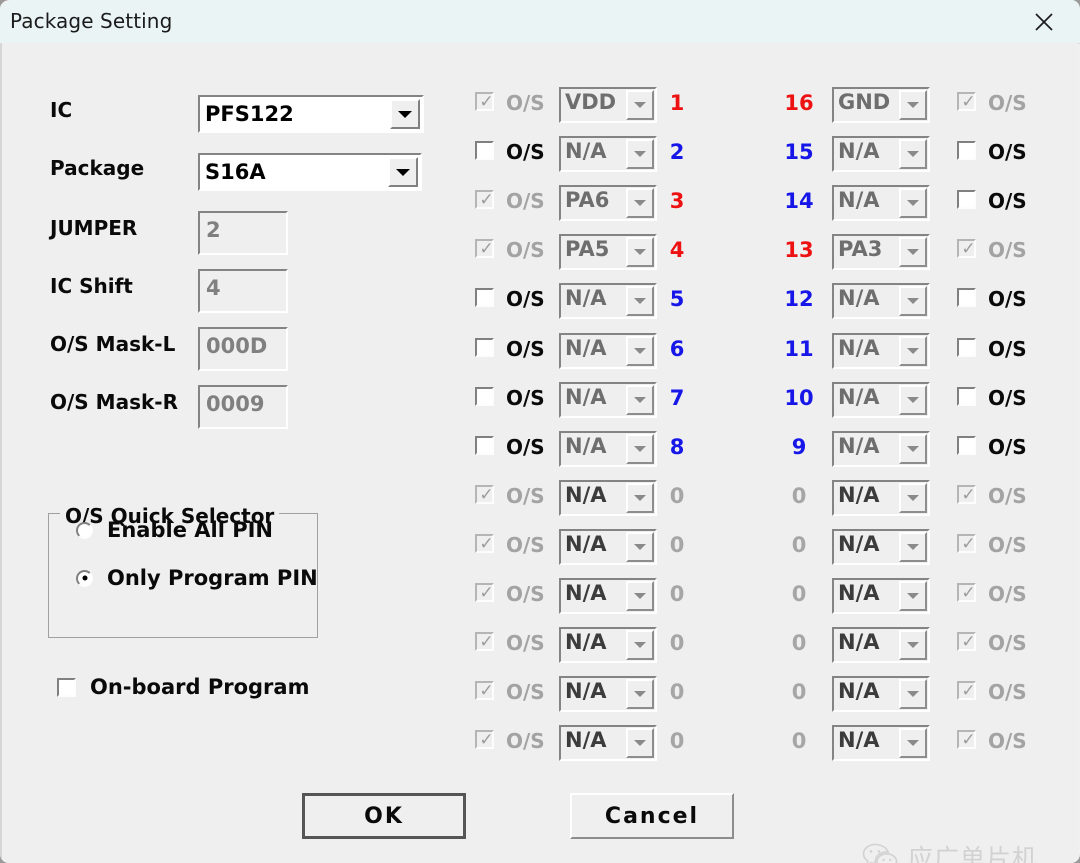 Image resolution: width=1080 pixels, height=863 pixels. Describe the element at coordinates (243, 233) in the screenshot. I see `field-input-jumper: 2` at that location.